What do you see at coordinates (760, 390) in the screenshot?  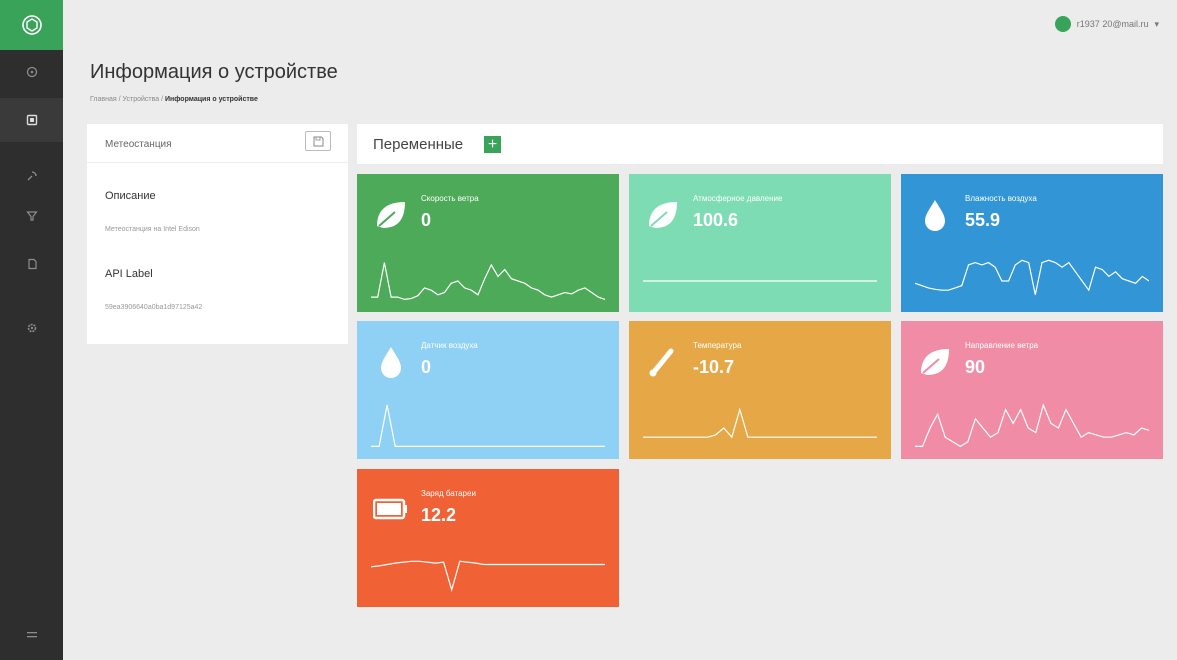 I see `variable-tile: Температура -10.7` at bounding box center [760, 390].